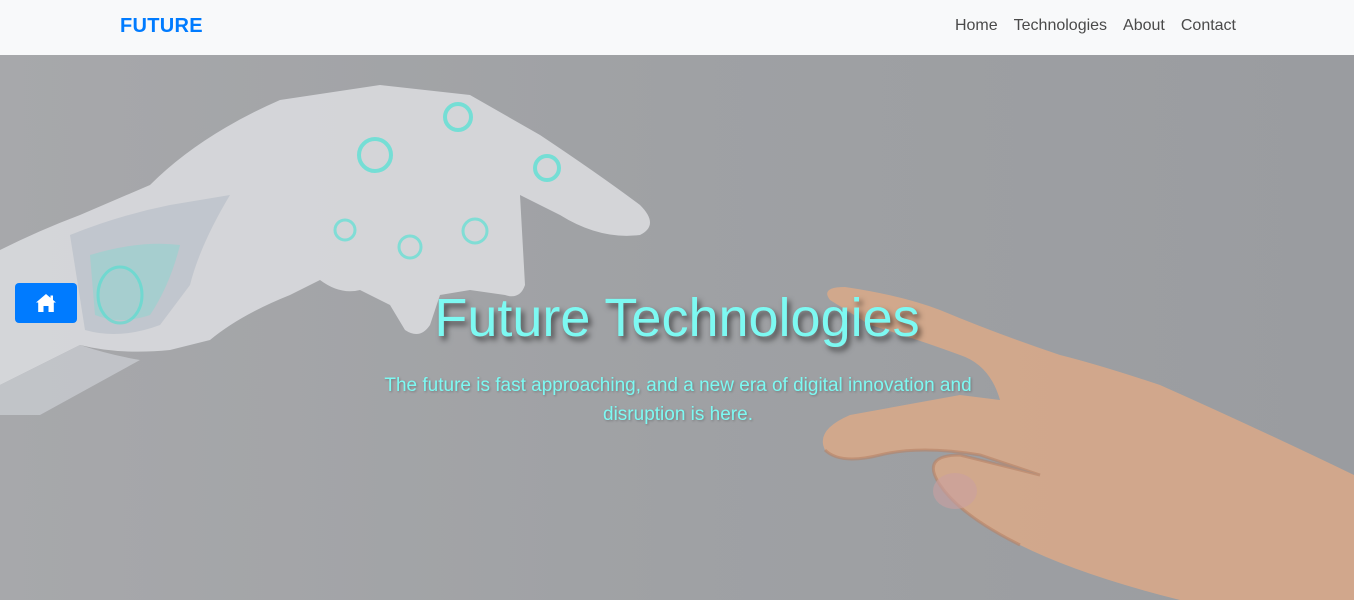 The height and width of the screenshot is (600, 1354). Describe the element at coordinates (1208, 26) in the screenshot. I see `nav-link-contact: Contact` at that location.